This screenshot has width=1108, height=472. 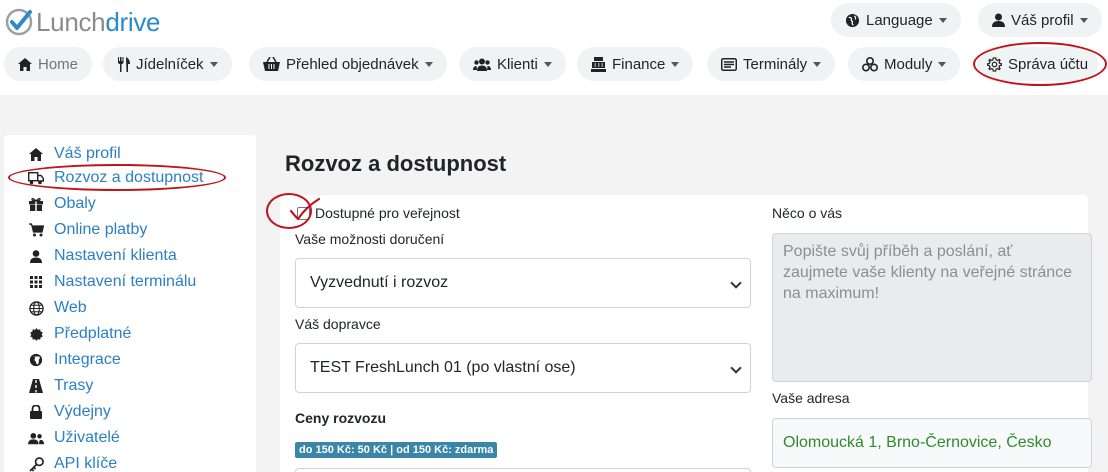 What do you see at coordinates (352, 64) in the screenshot?
I see `nav-orders-label: Přehled objednávek` at bounding box center [352, 64].